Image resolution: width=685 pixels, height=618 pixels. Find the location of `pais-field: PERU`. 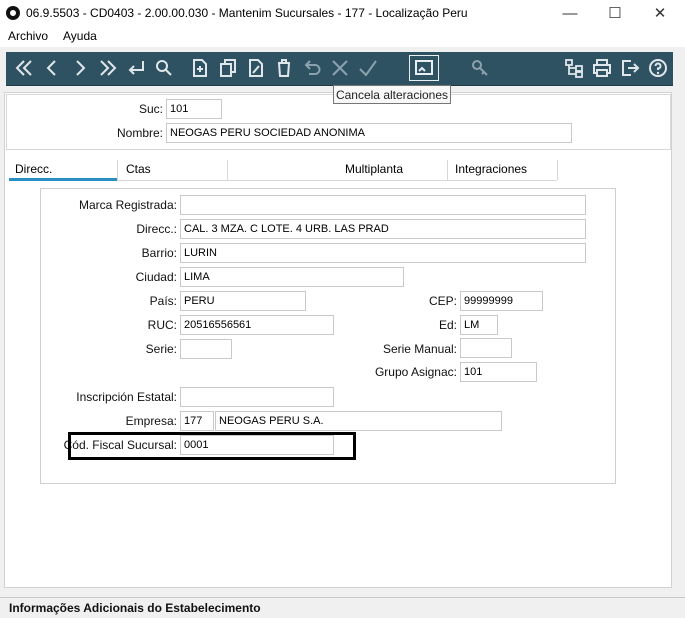

pais-field: PERU is located at coordinates (243, 301).